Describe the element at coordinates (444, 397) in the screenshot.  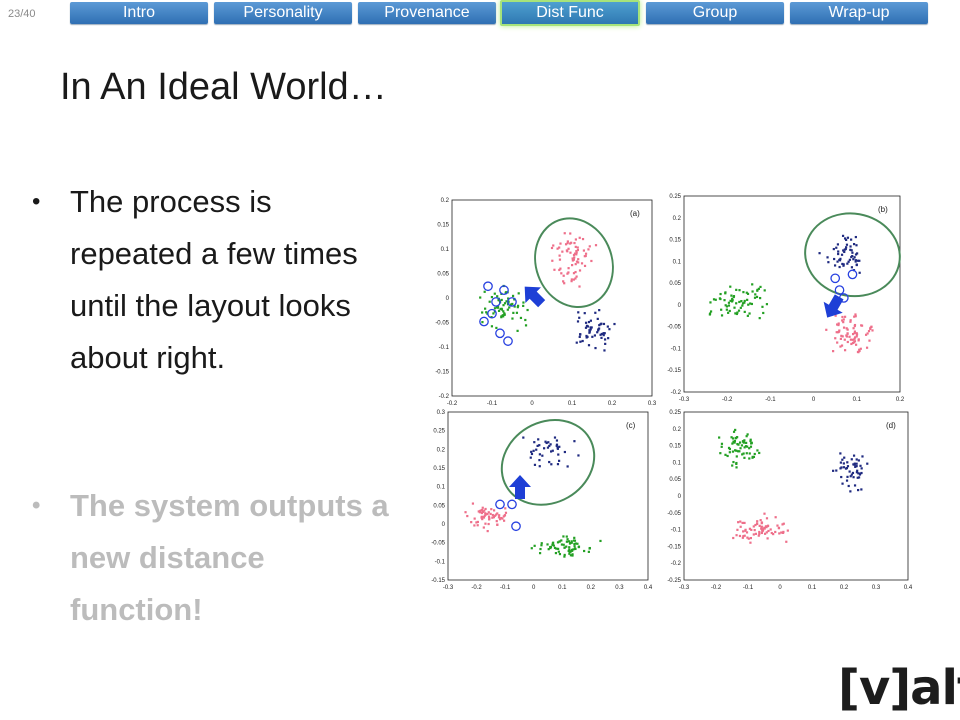
I see `y-tick-label: -0.2` at that location.